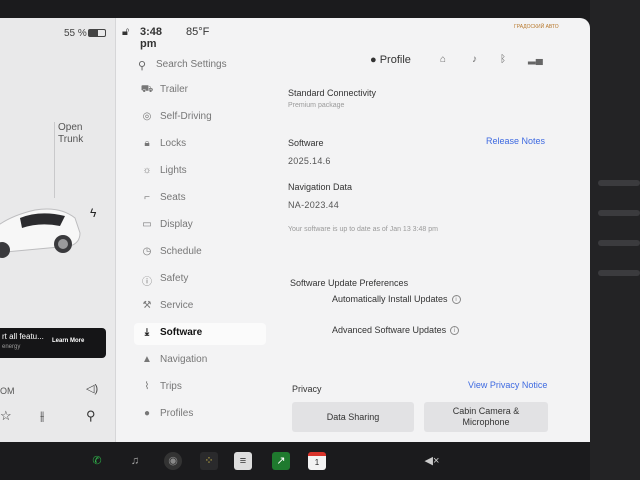  I want to click on auto-install-option: Automatically Install Updates i, so click(396, 299).